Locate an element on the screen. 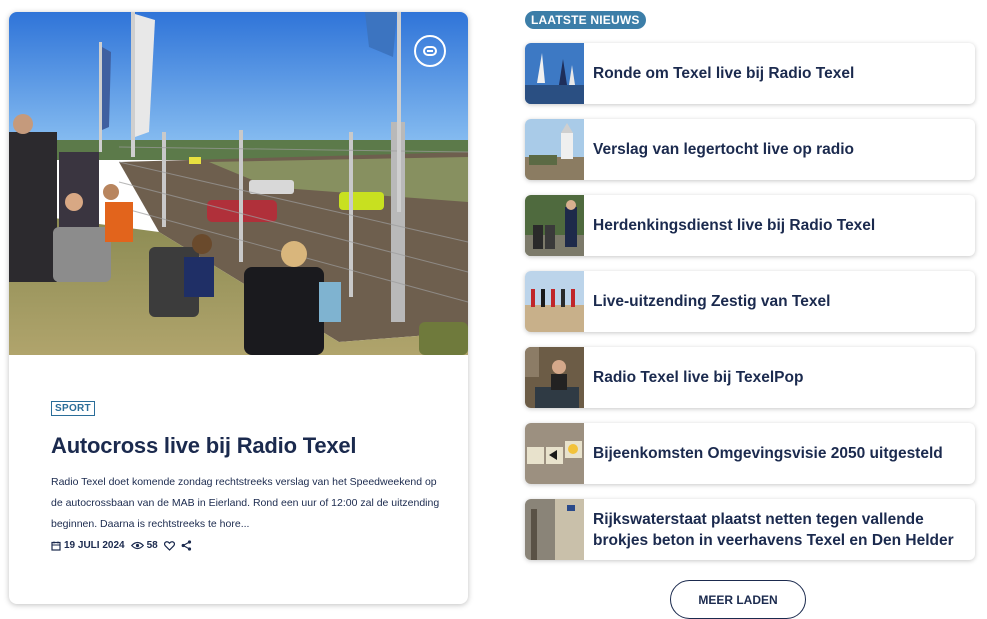 This screenshot has height=619, width=987. copy-link-button is located at coordinates (430, 51).